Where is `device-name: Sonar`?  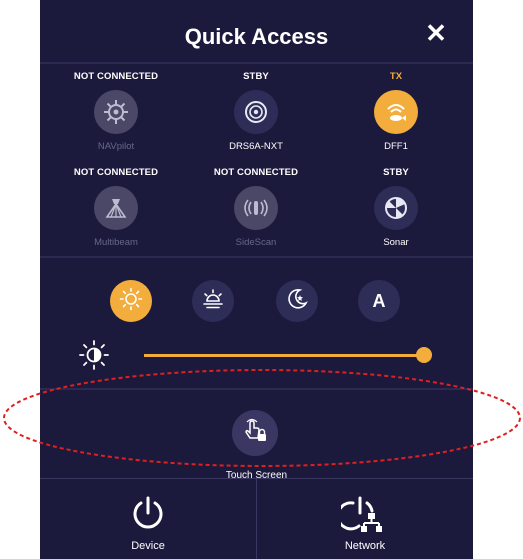 device-name: Sonar is located at coordinates (396, 242).